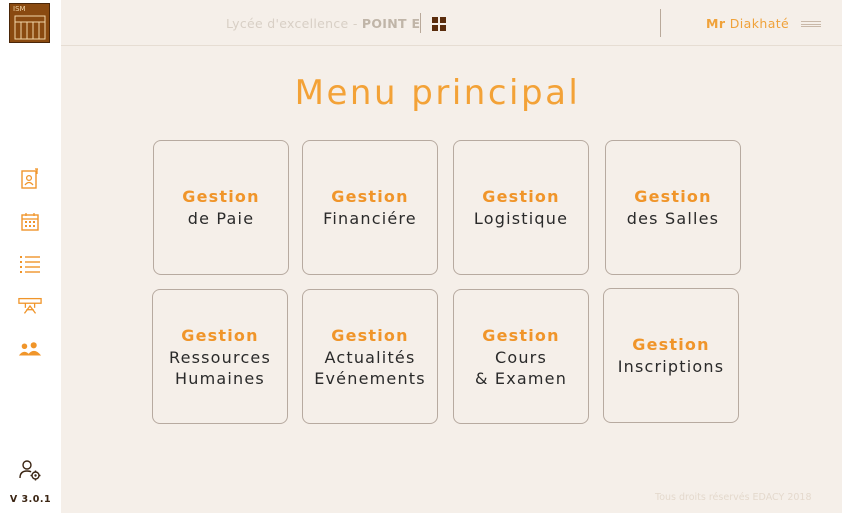  I want to click on list-icon, so click(30, 264).